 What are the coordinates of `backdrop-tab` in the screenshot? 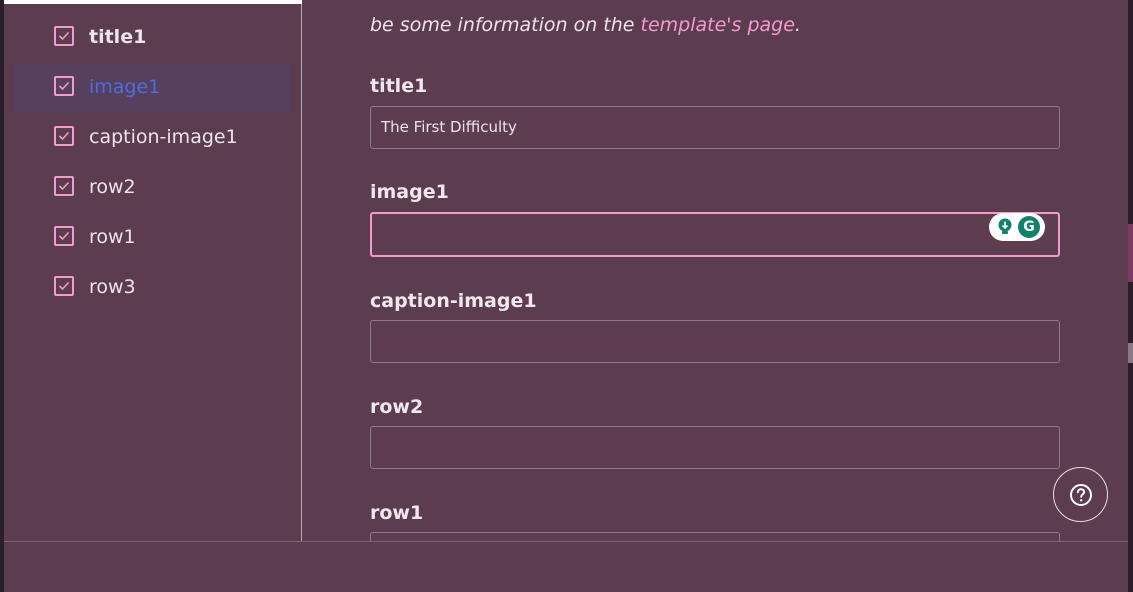 It's located at (1130, 253).